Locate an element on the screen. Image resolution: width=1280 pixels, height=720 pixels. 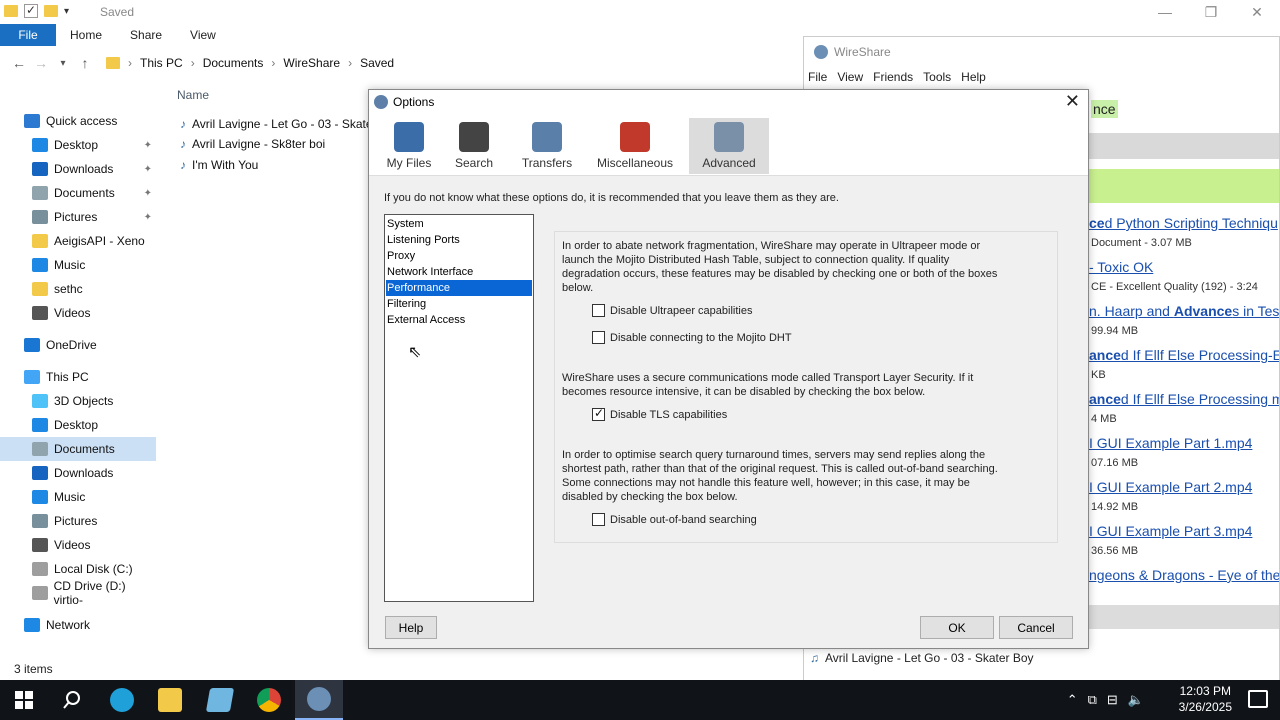
tls-checkbox: Disable TLS capabilities is located at coordinates (659, 413).